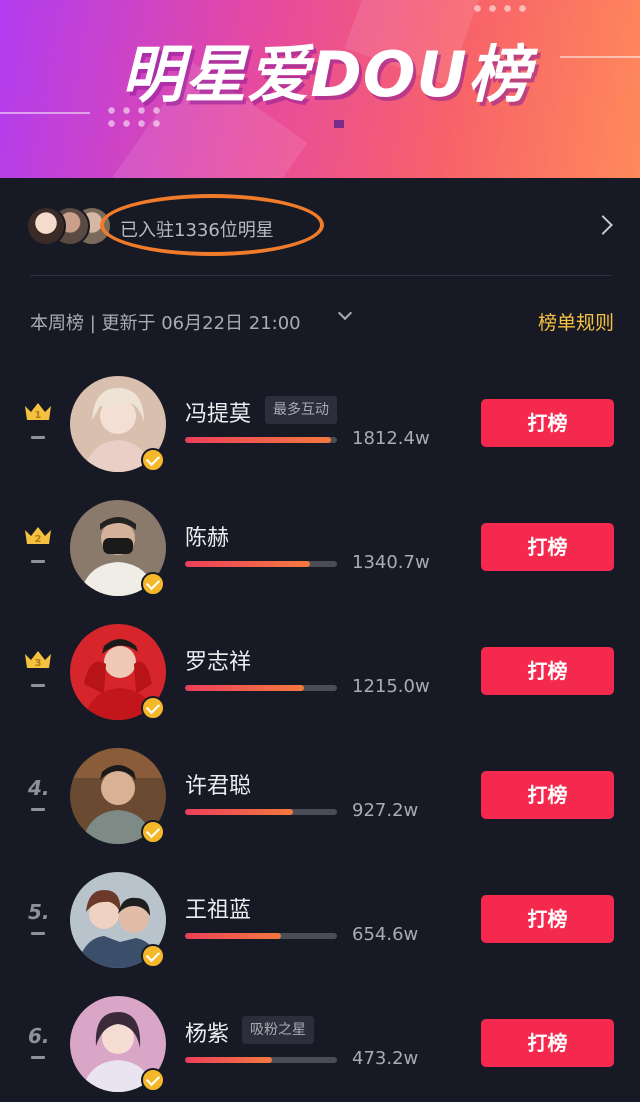  Describe the element at coordinates (322, 320) in the screenshot. I see `week-header: 本周榜 | 更新于 06月22日 21:00 榜单规则` at that location.